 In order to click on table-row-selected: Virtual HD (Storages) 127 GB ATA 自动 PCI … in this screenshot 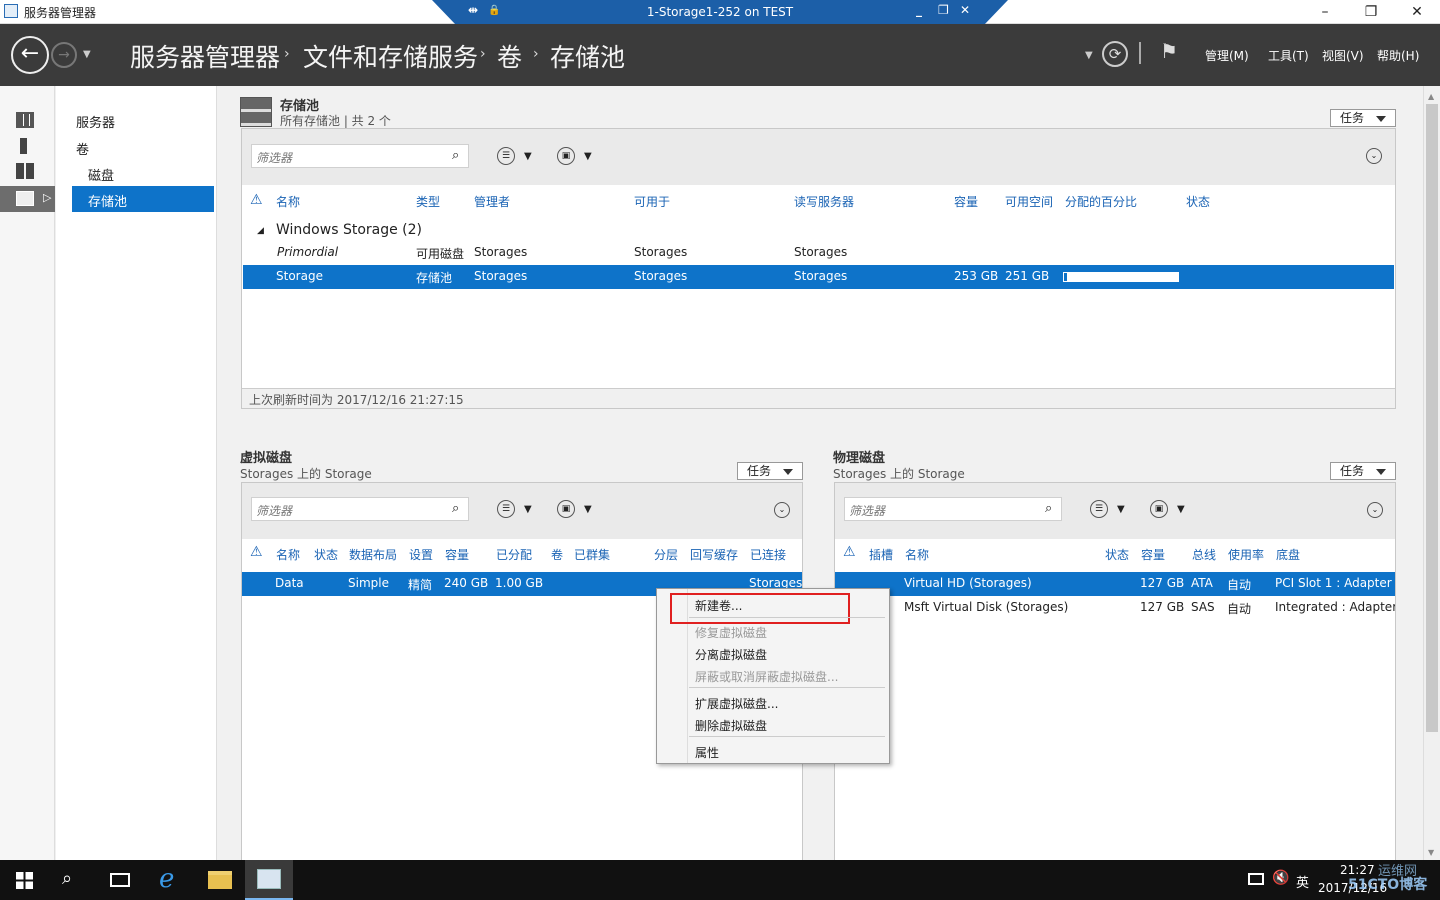, I will do `click(1115, 584)`.